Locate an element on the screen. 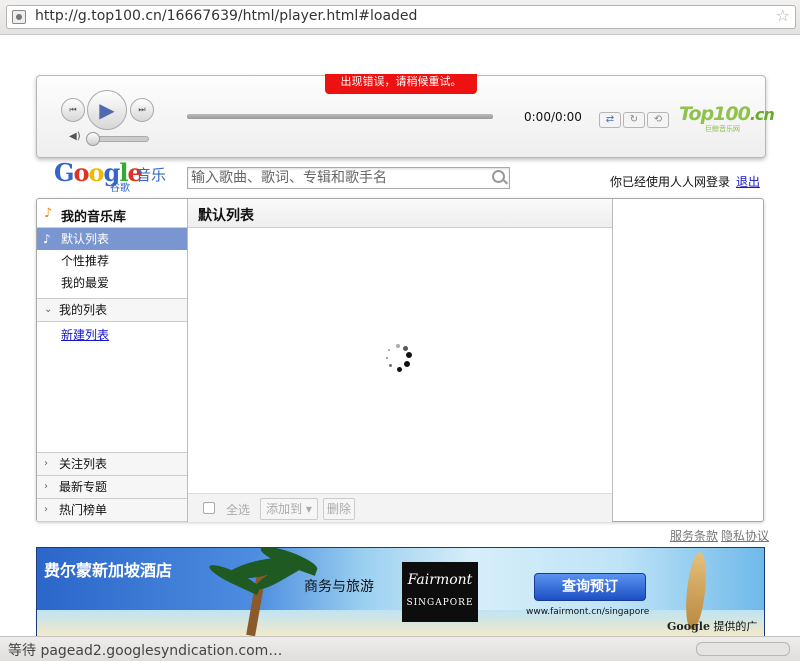  music-label: 音乐 is located at coordinates (151, 175).